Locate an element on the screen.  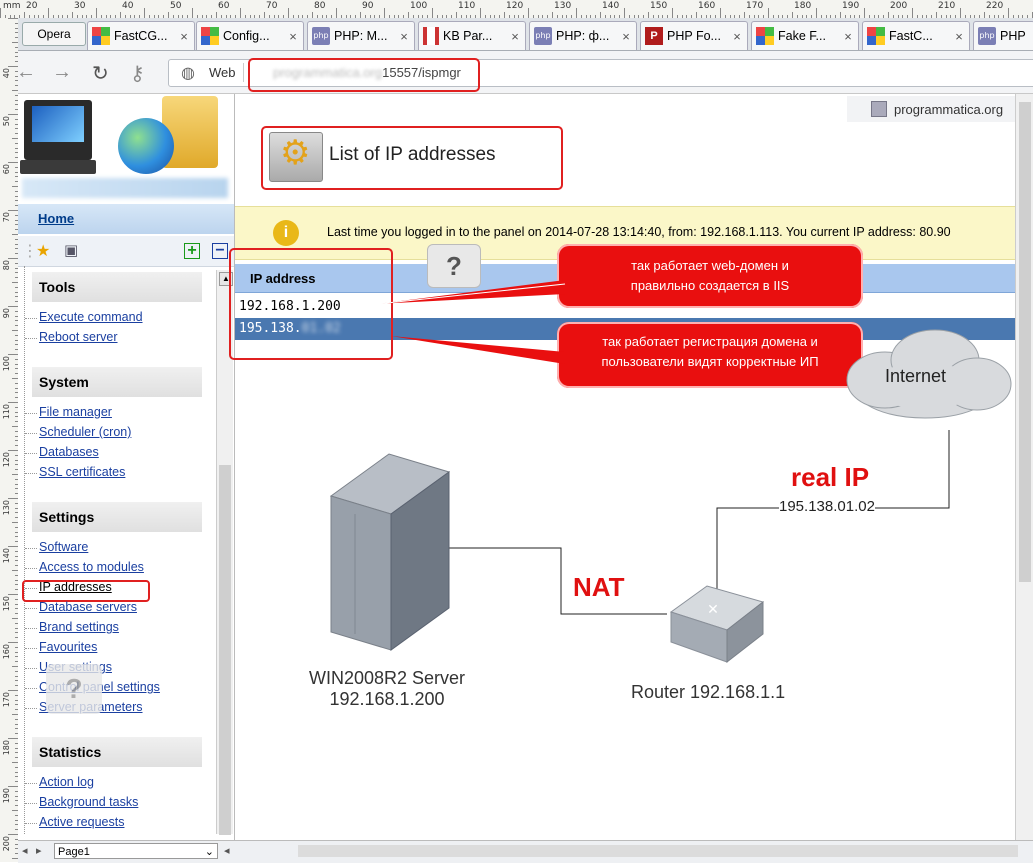
help-icon: ? is located at coordinates (74, 689).